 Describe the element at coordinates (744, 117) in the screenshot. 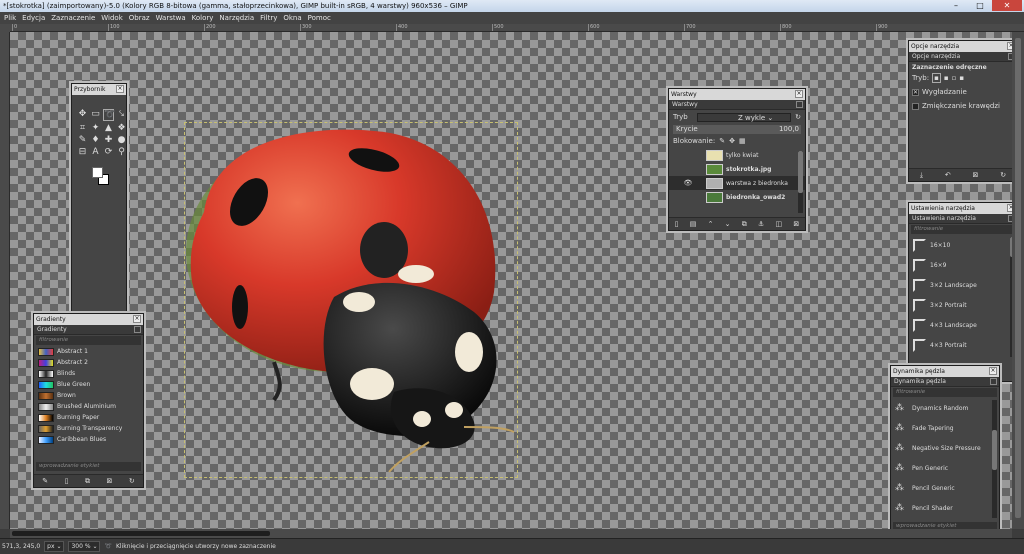

I see `layer-mode-select: Z wykle ⌄` at that location.